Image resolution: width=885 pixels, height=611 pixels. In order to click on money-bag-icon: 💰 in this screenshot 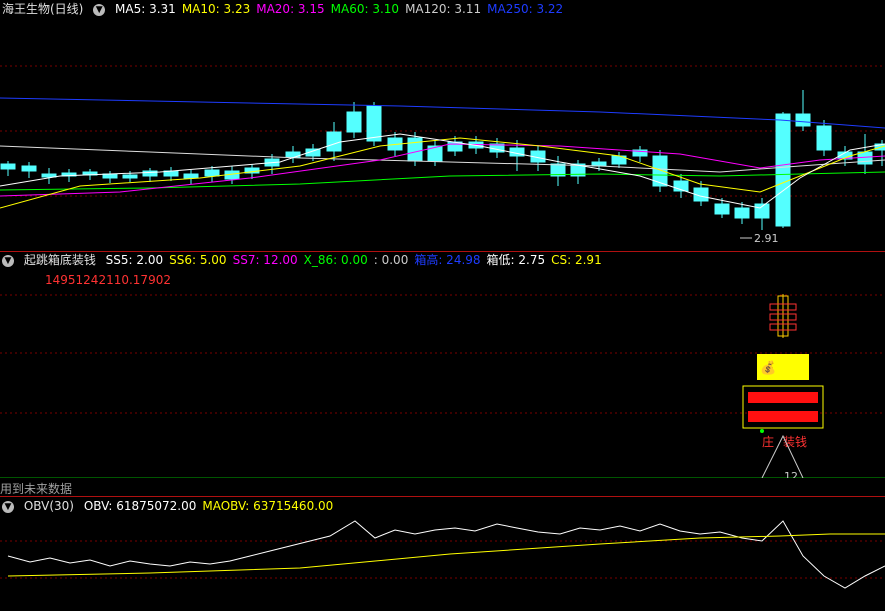, I will do `click(768, 368)`.